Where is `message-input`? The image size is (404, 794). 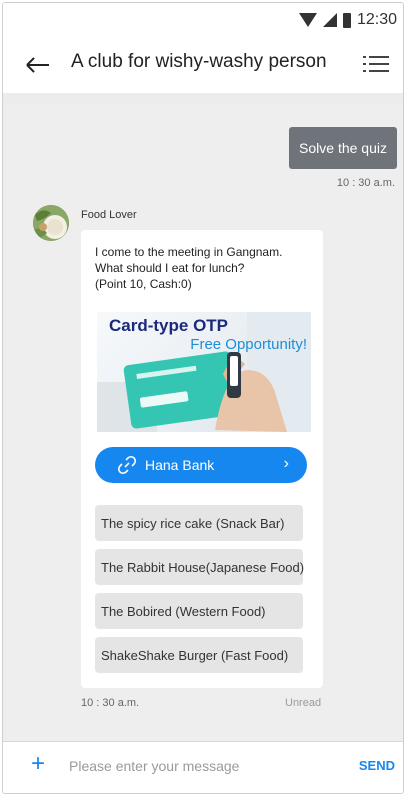
message-input is located at coordinates (204, 766).